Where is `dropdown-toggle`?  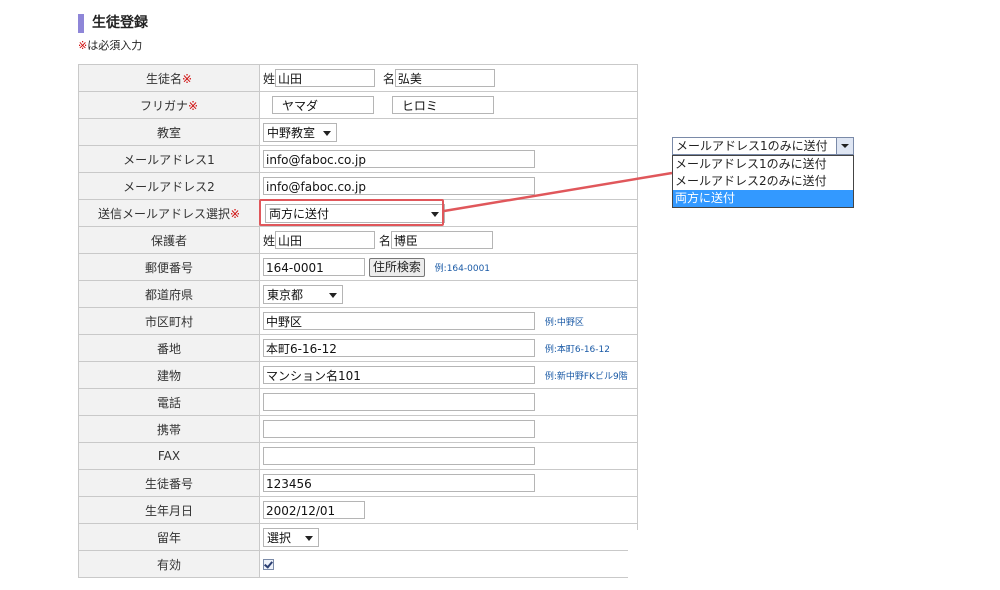 dropdown-toggle is located at coordinates (844, 146).